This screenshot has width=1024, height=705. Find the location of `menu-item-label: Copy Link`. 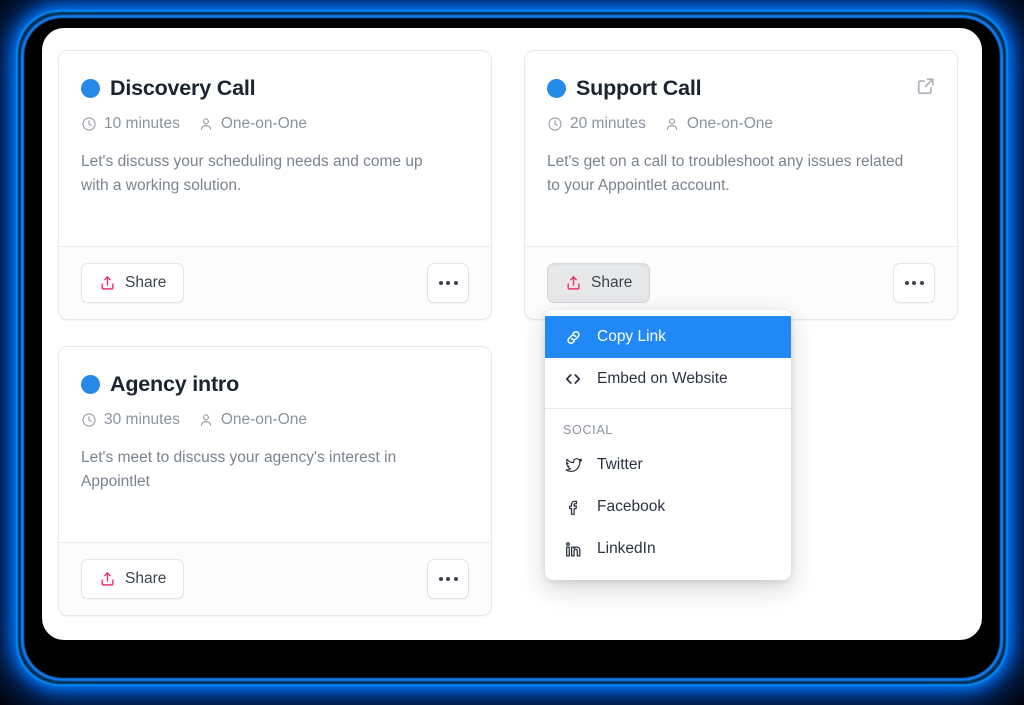

menu-item-label: Copy Link is located at coordinates (631, 336).